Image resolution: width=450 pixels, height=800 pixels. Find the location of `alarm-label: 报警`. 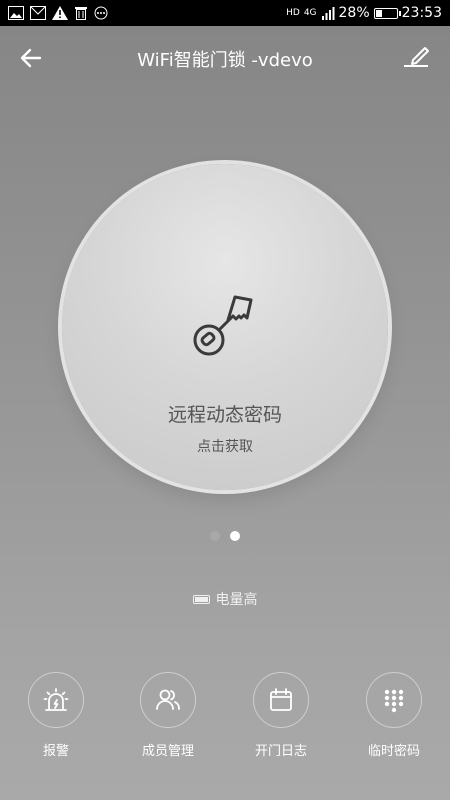

alarm-label: 报警 is located at coordinates (55, 751).